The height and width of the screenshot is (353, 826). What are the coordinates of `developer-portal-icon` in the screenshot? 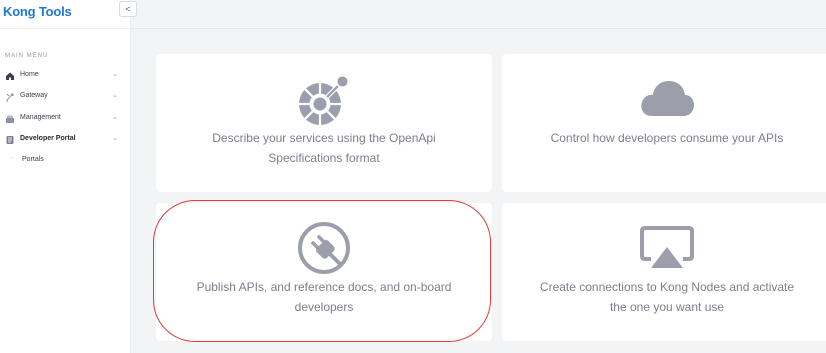 It's located at (10, 140).